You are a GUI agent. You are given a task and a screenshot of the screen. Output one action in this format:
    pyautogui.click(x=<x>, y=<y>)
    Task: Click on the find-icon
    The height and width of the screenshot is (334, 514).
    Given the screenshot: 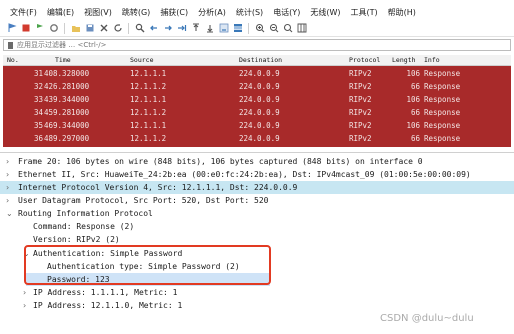 What is the action you would take?
    pyautogui.click(x=139, y=28)
    